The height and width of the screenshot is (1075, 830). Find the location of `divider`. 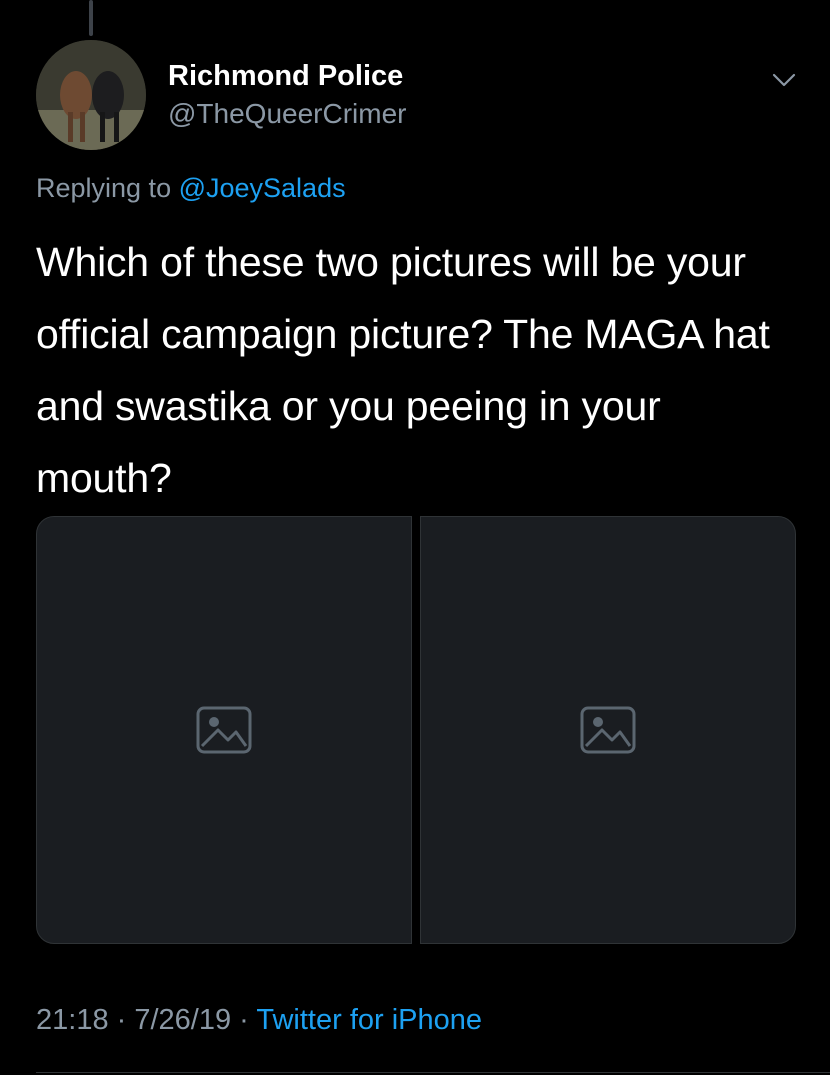

divider is located at coordinates (433, 1072).